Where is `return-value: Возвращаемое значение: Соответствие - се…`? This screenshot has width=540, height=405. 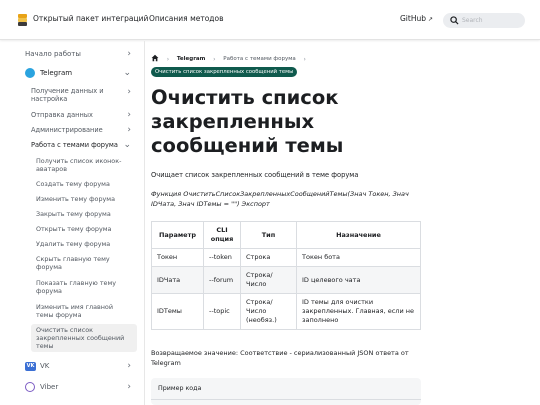
return-value: Возвращаемое значение: Соответствие - се… is located at coordinates (280, 358).